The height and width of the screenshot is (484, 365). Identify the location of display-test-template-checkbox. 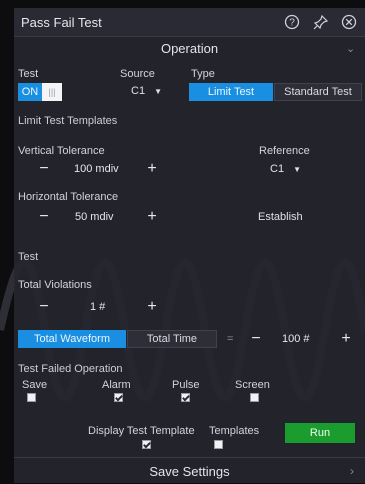
(146, 444).